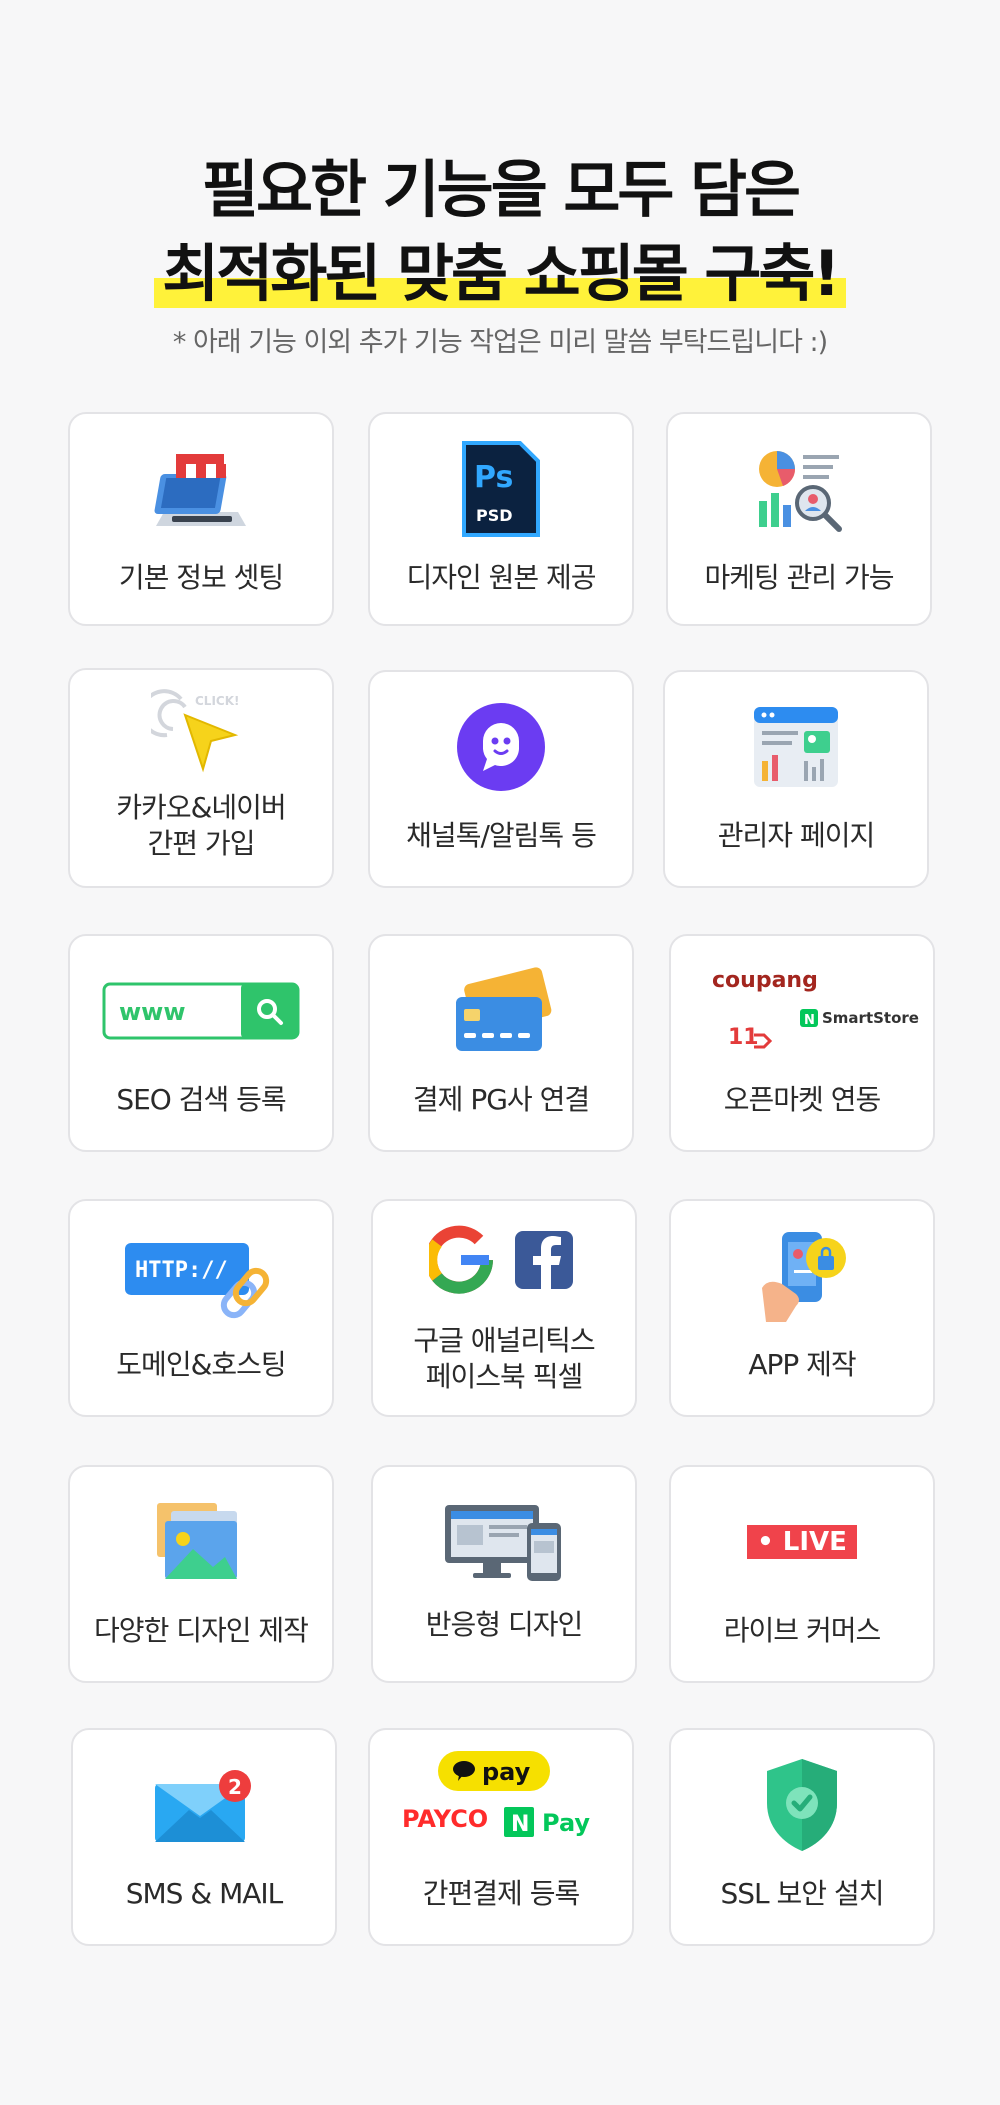  I want to click on live-badge-icon: • LIVE, so click(802, 1542).